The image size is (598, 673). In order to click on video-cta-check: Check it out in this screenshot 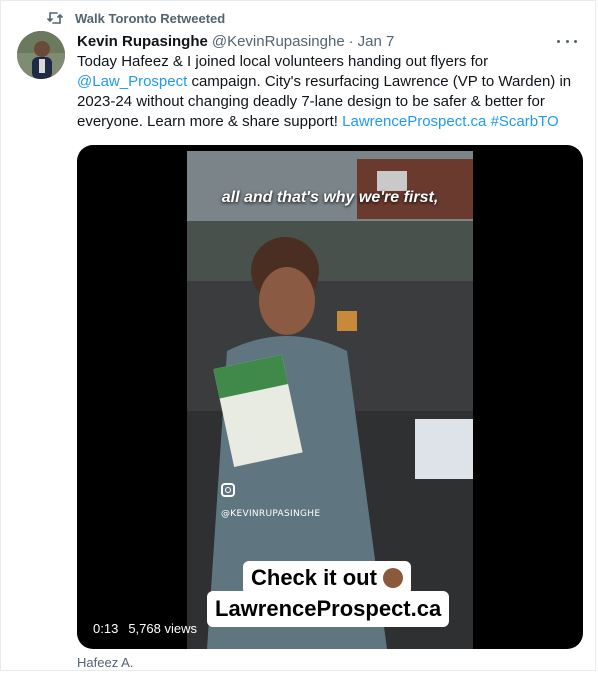, I will do `click(327, 578)`.